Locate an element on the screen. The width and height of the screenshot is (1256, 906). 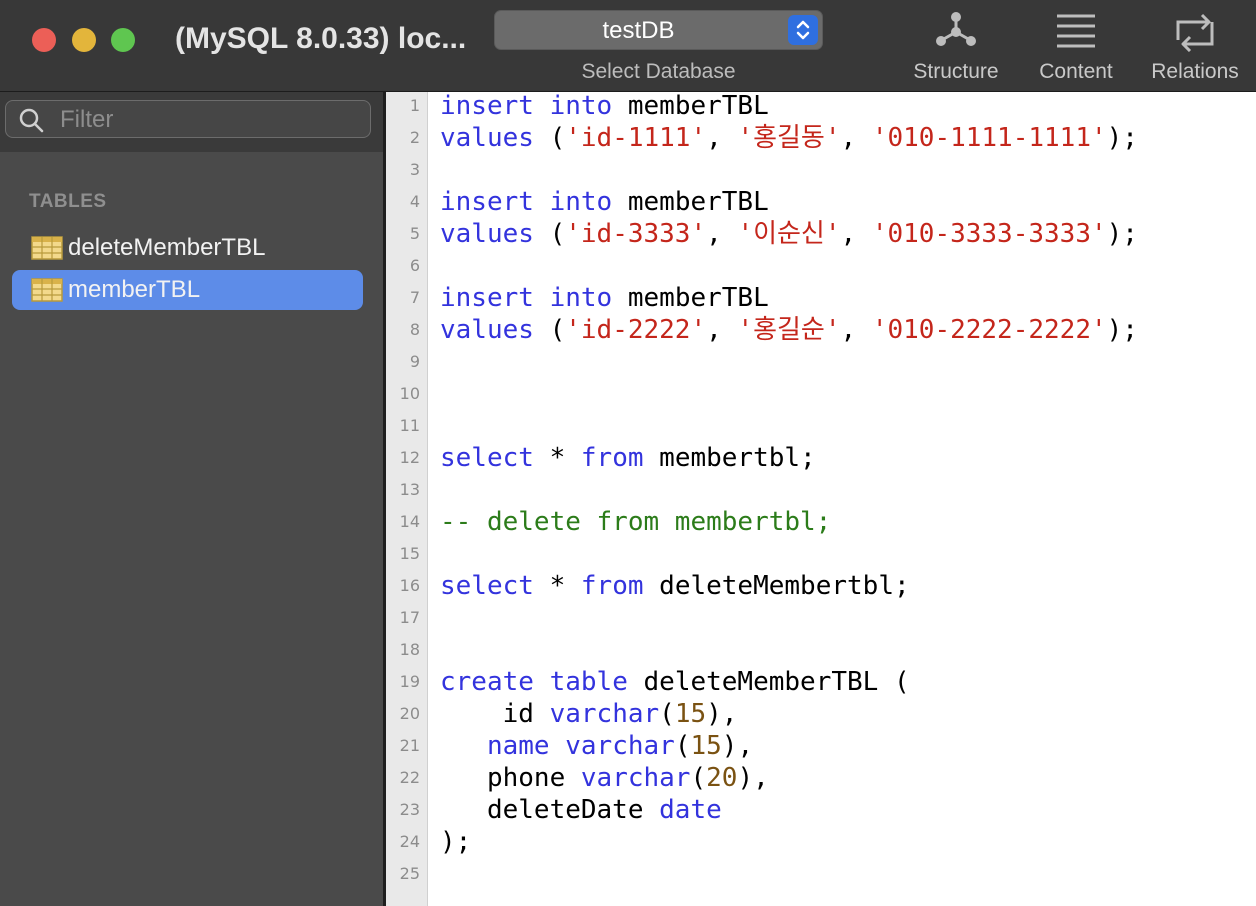
code-line: deleteDate date is located at coordinates (581, 810).